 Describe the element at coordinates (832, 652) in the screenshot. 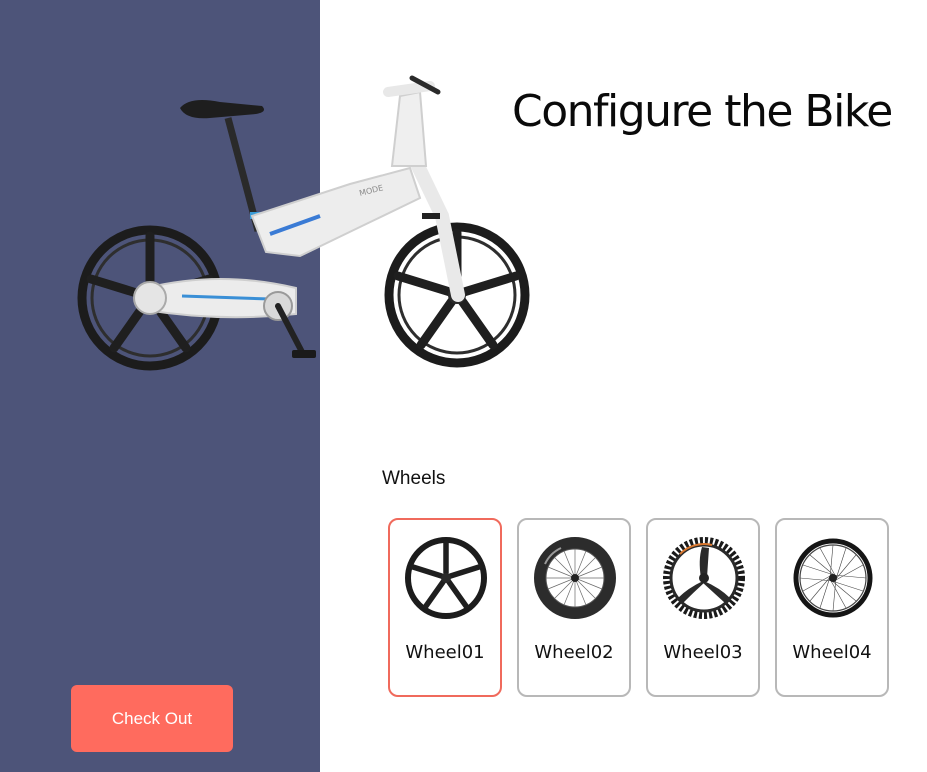

I see `wheel-option-label: Wheel04` at that location.